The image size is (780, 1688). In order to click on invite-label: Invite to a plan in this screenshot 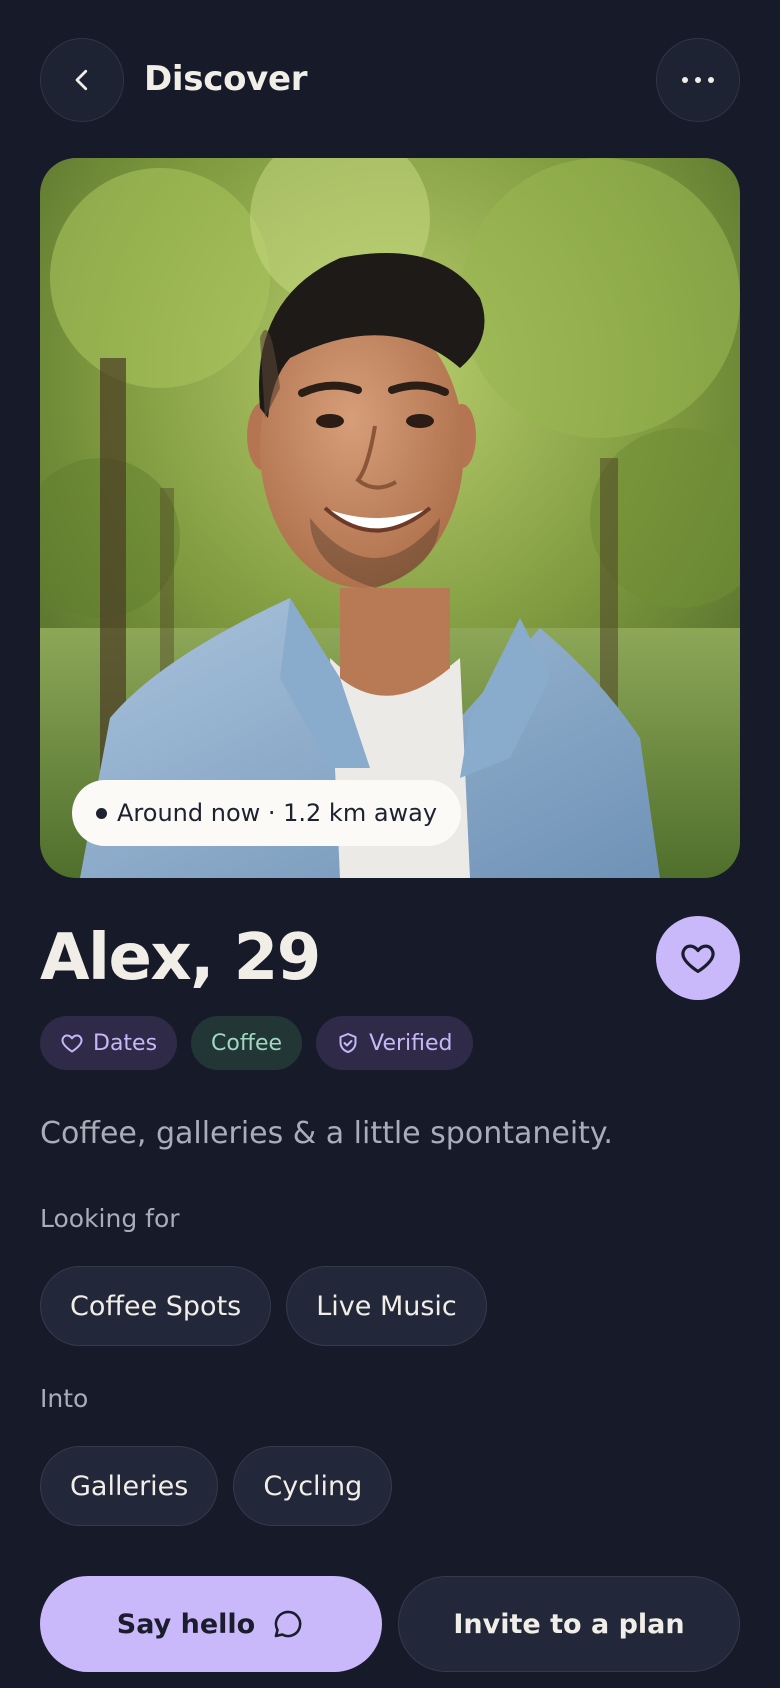, I will do `click(569, 1624)`.